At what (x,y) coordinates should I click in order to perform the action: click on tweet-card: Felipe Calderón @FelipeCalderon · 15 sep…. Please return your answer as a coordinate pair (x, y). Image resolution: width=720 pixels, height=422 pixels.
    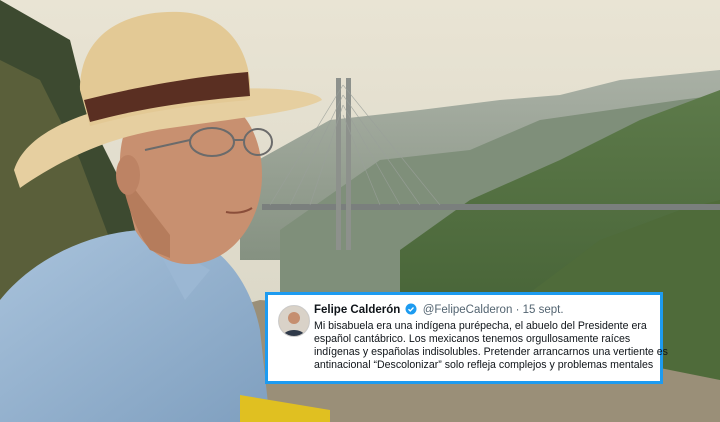
    Looking at the image, I should click on (466, 338).